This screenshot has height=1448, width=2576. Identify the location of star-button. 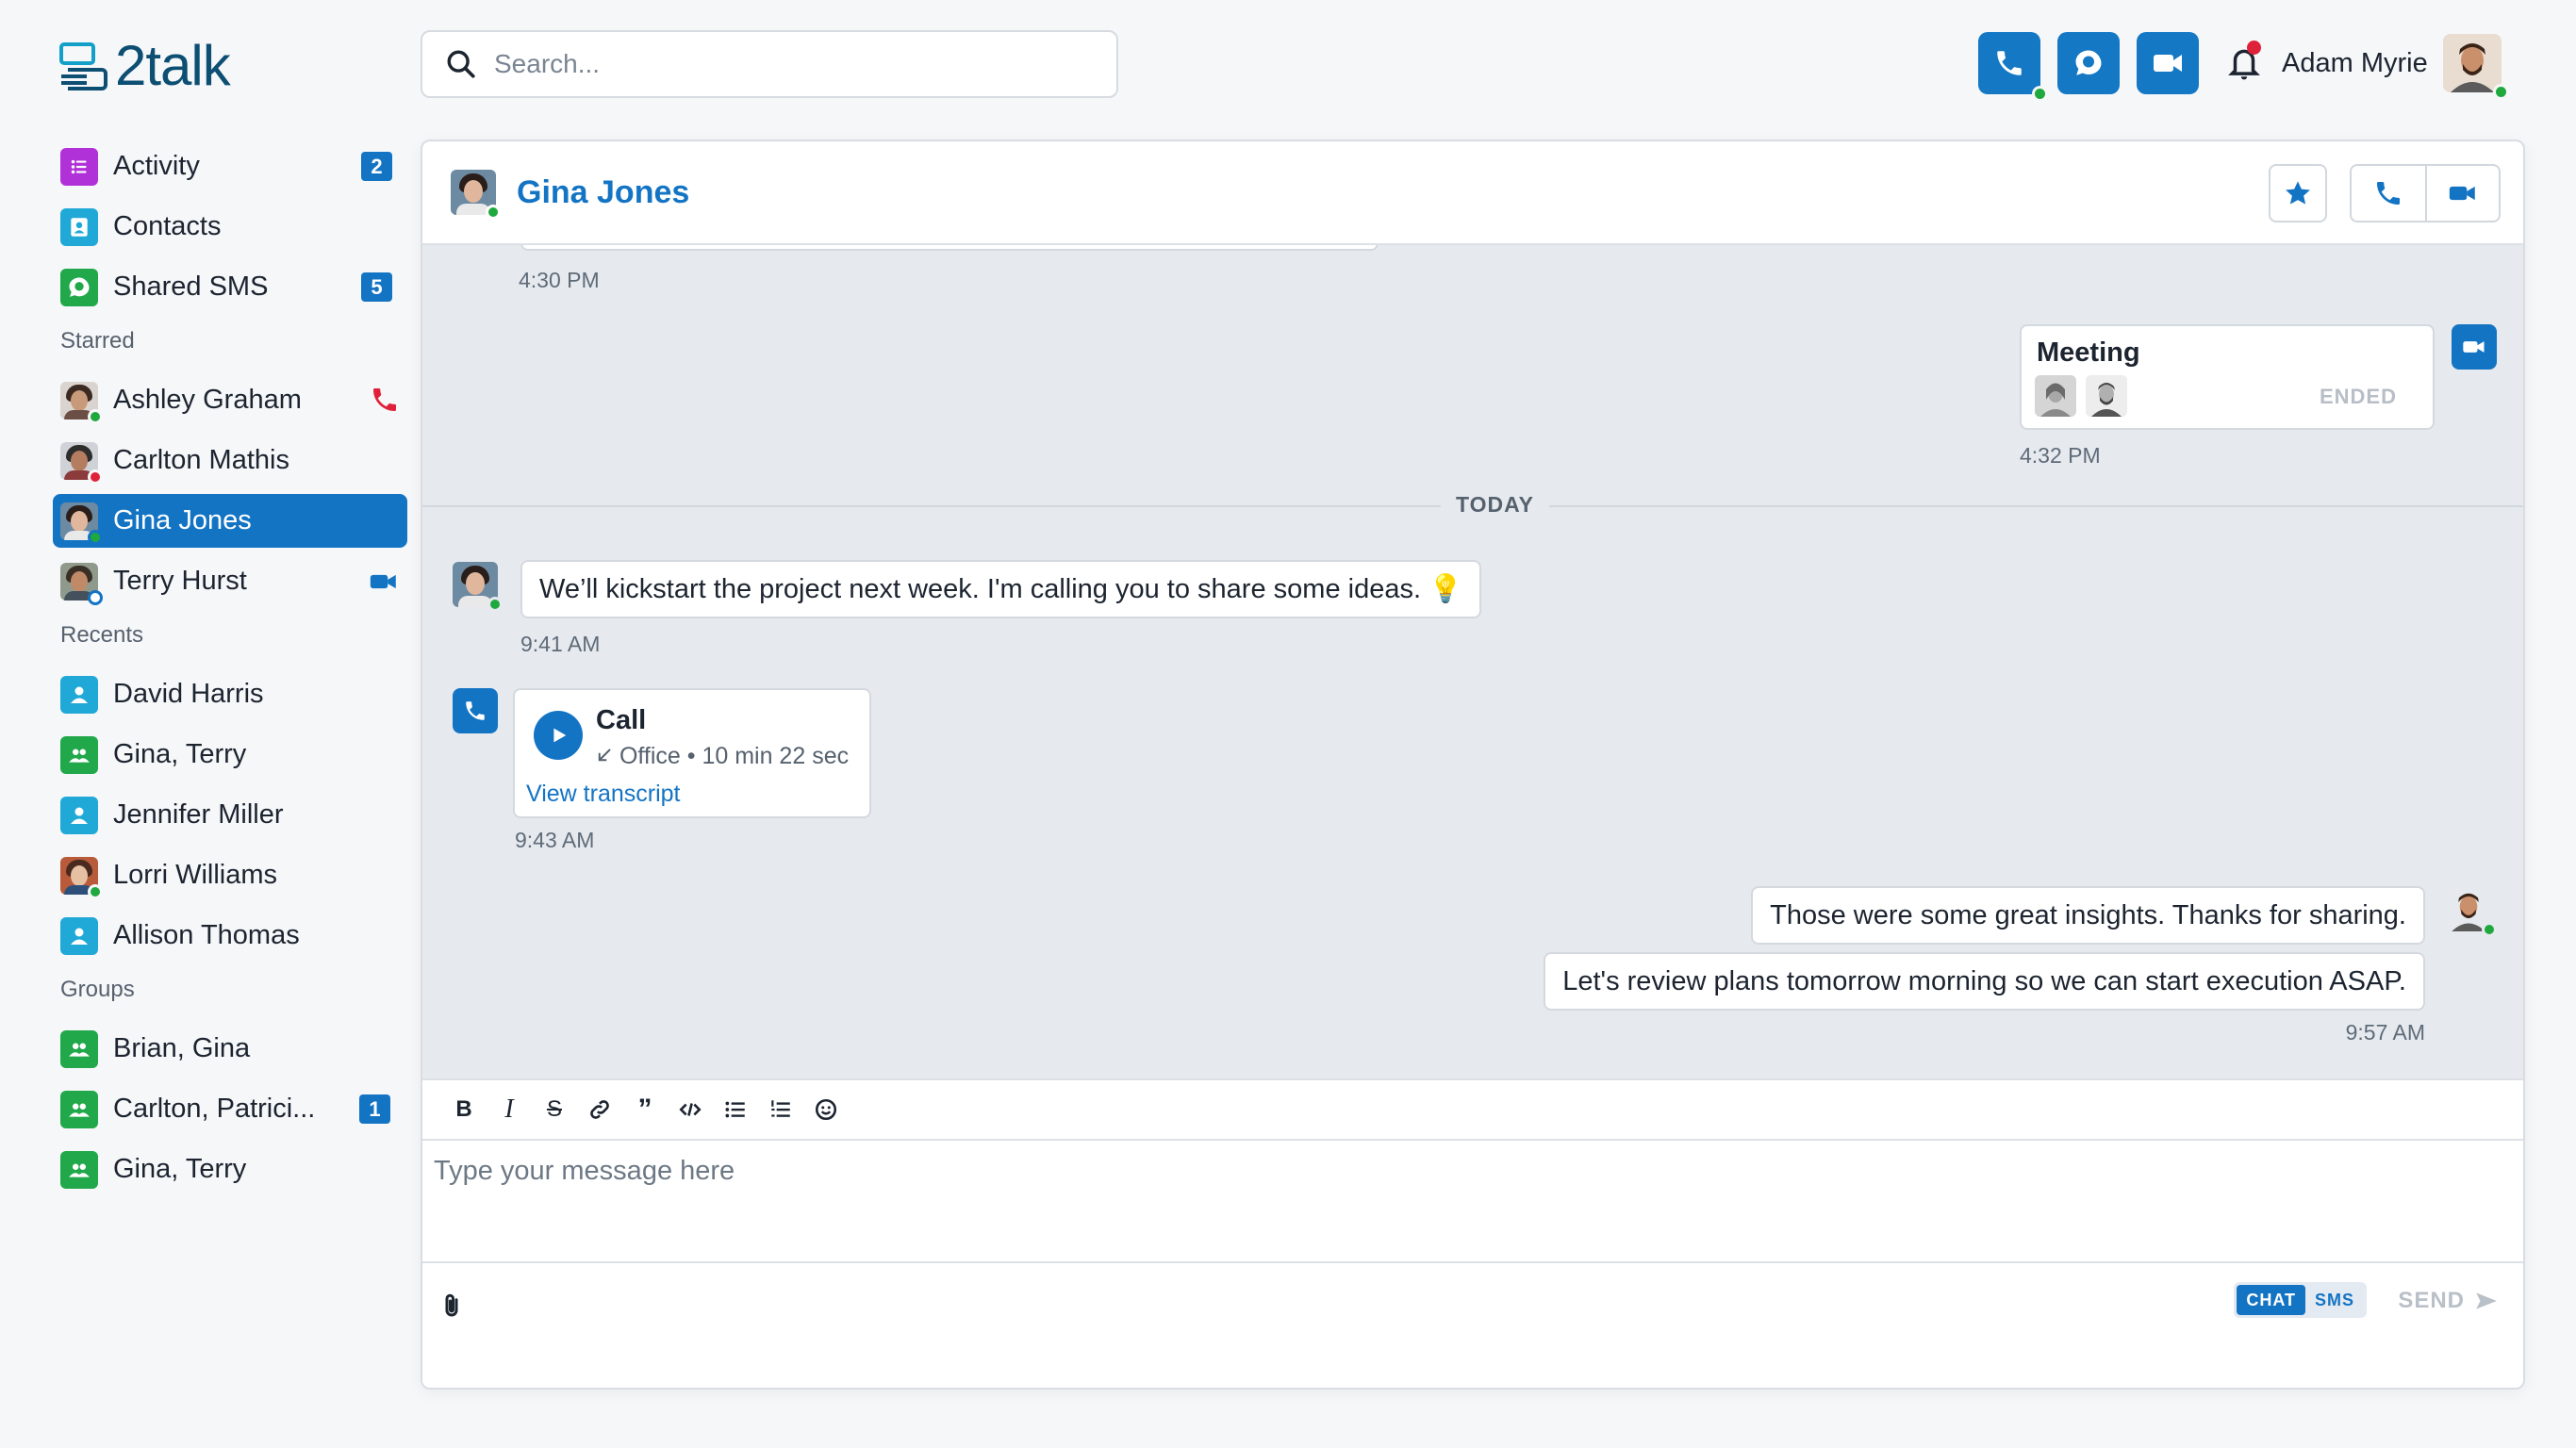
(2298, 193).